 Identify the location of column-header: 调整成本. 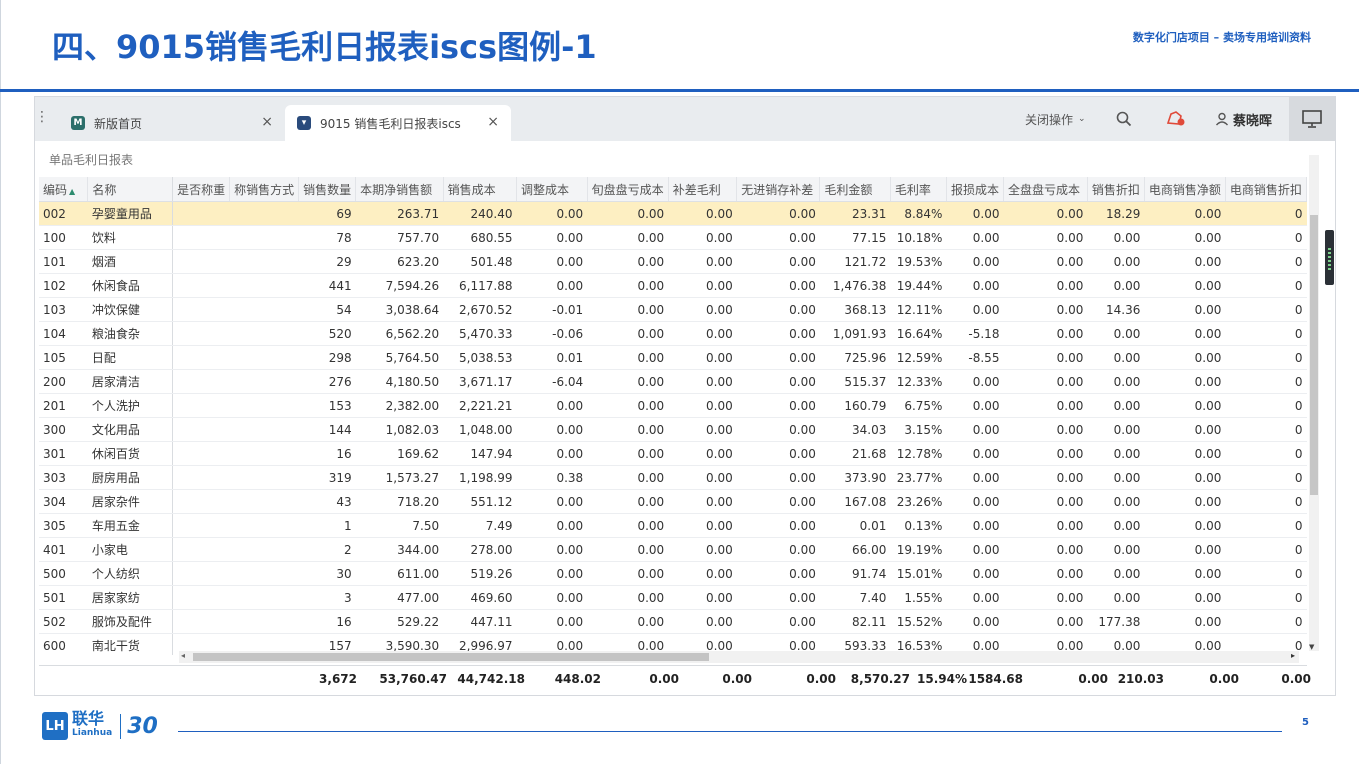
(552, 189).